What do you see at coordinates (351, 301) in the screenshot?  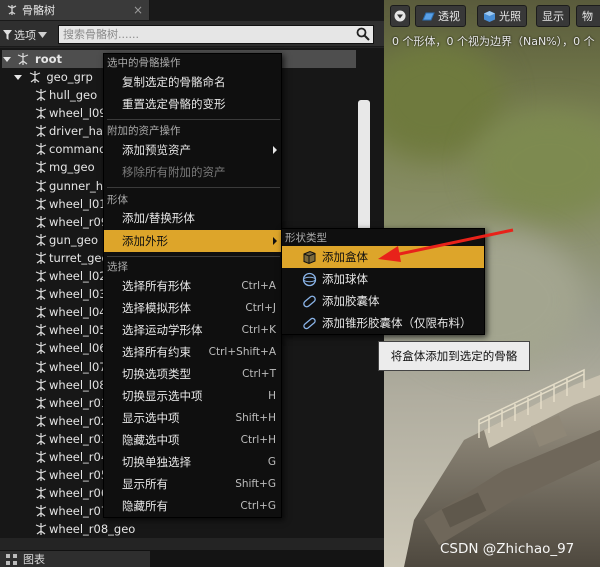 I see `menu-item-label: 添加胶囊体` at bounding box center [351, 301].